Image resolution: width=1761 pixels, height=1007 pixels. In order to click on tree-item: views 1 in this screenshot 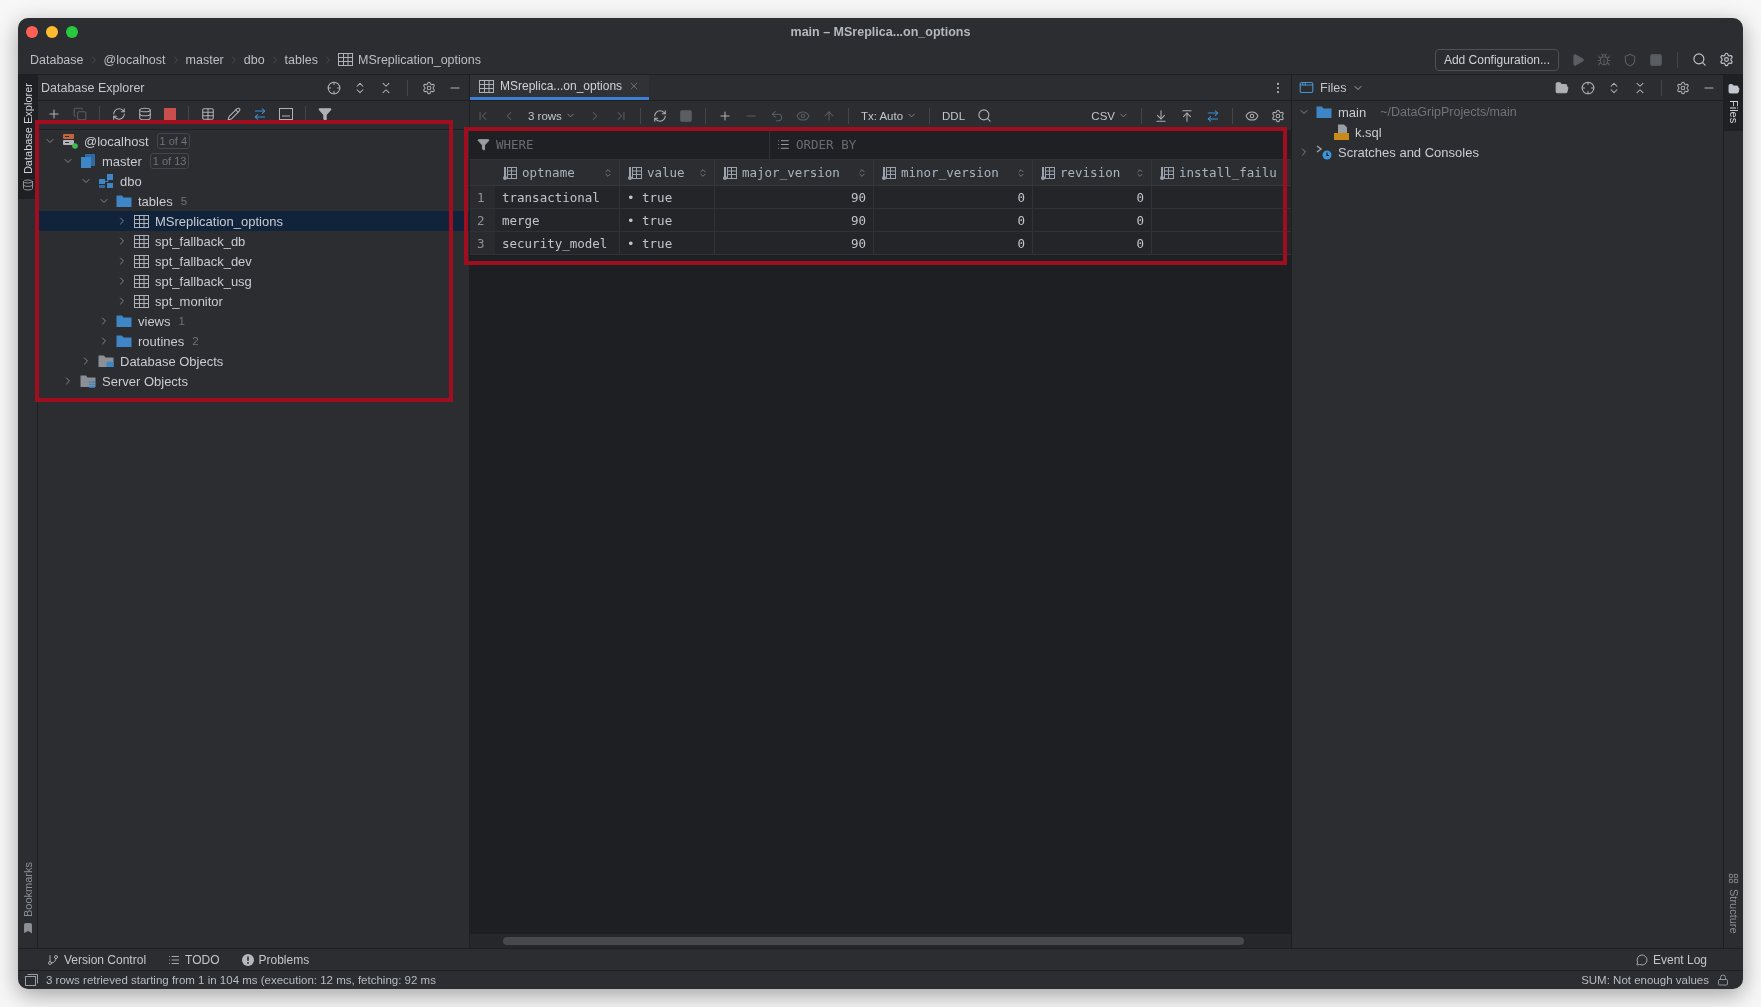, I will do `click(253, 321)`.